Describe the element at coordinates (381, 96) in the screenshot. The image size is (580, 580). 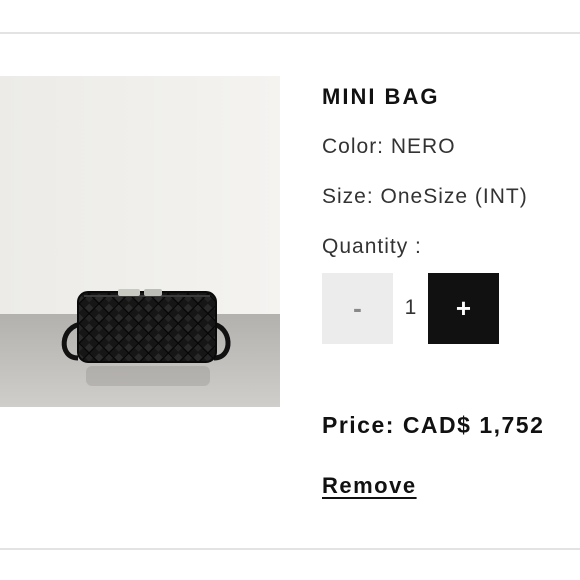
I see `product-title: MINI BAG` at that location.